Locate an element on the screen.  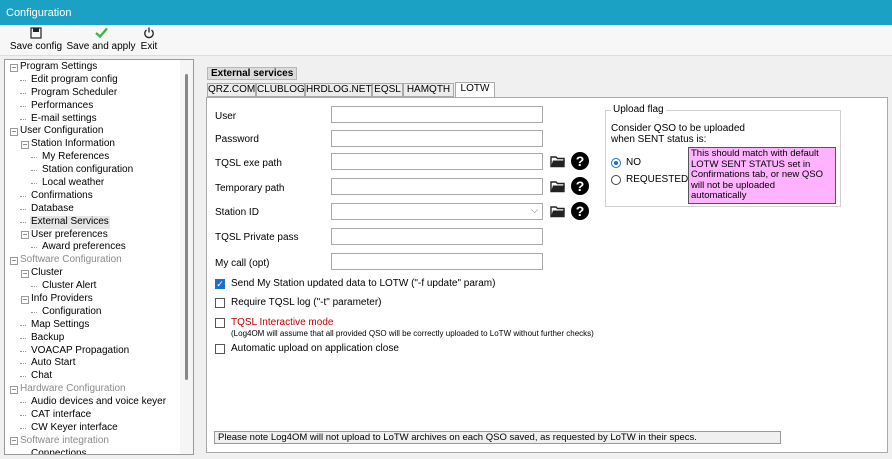
tree-item-label: Software Configuration is located at coordinates (71, 260).